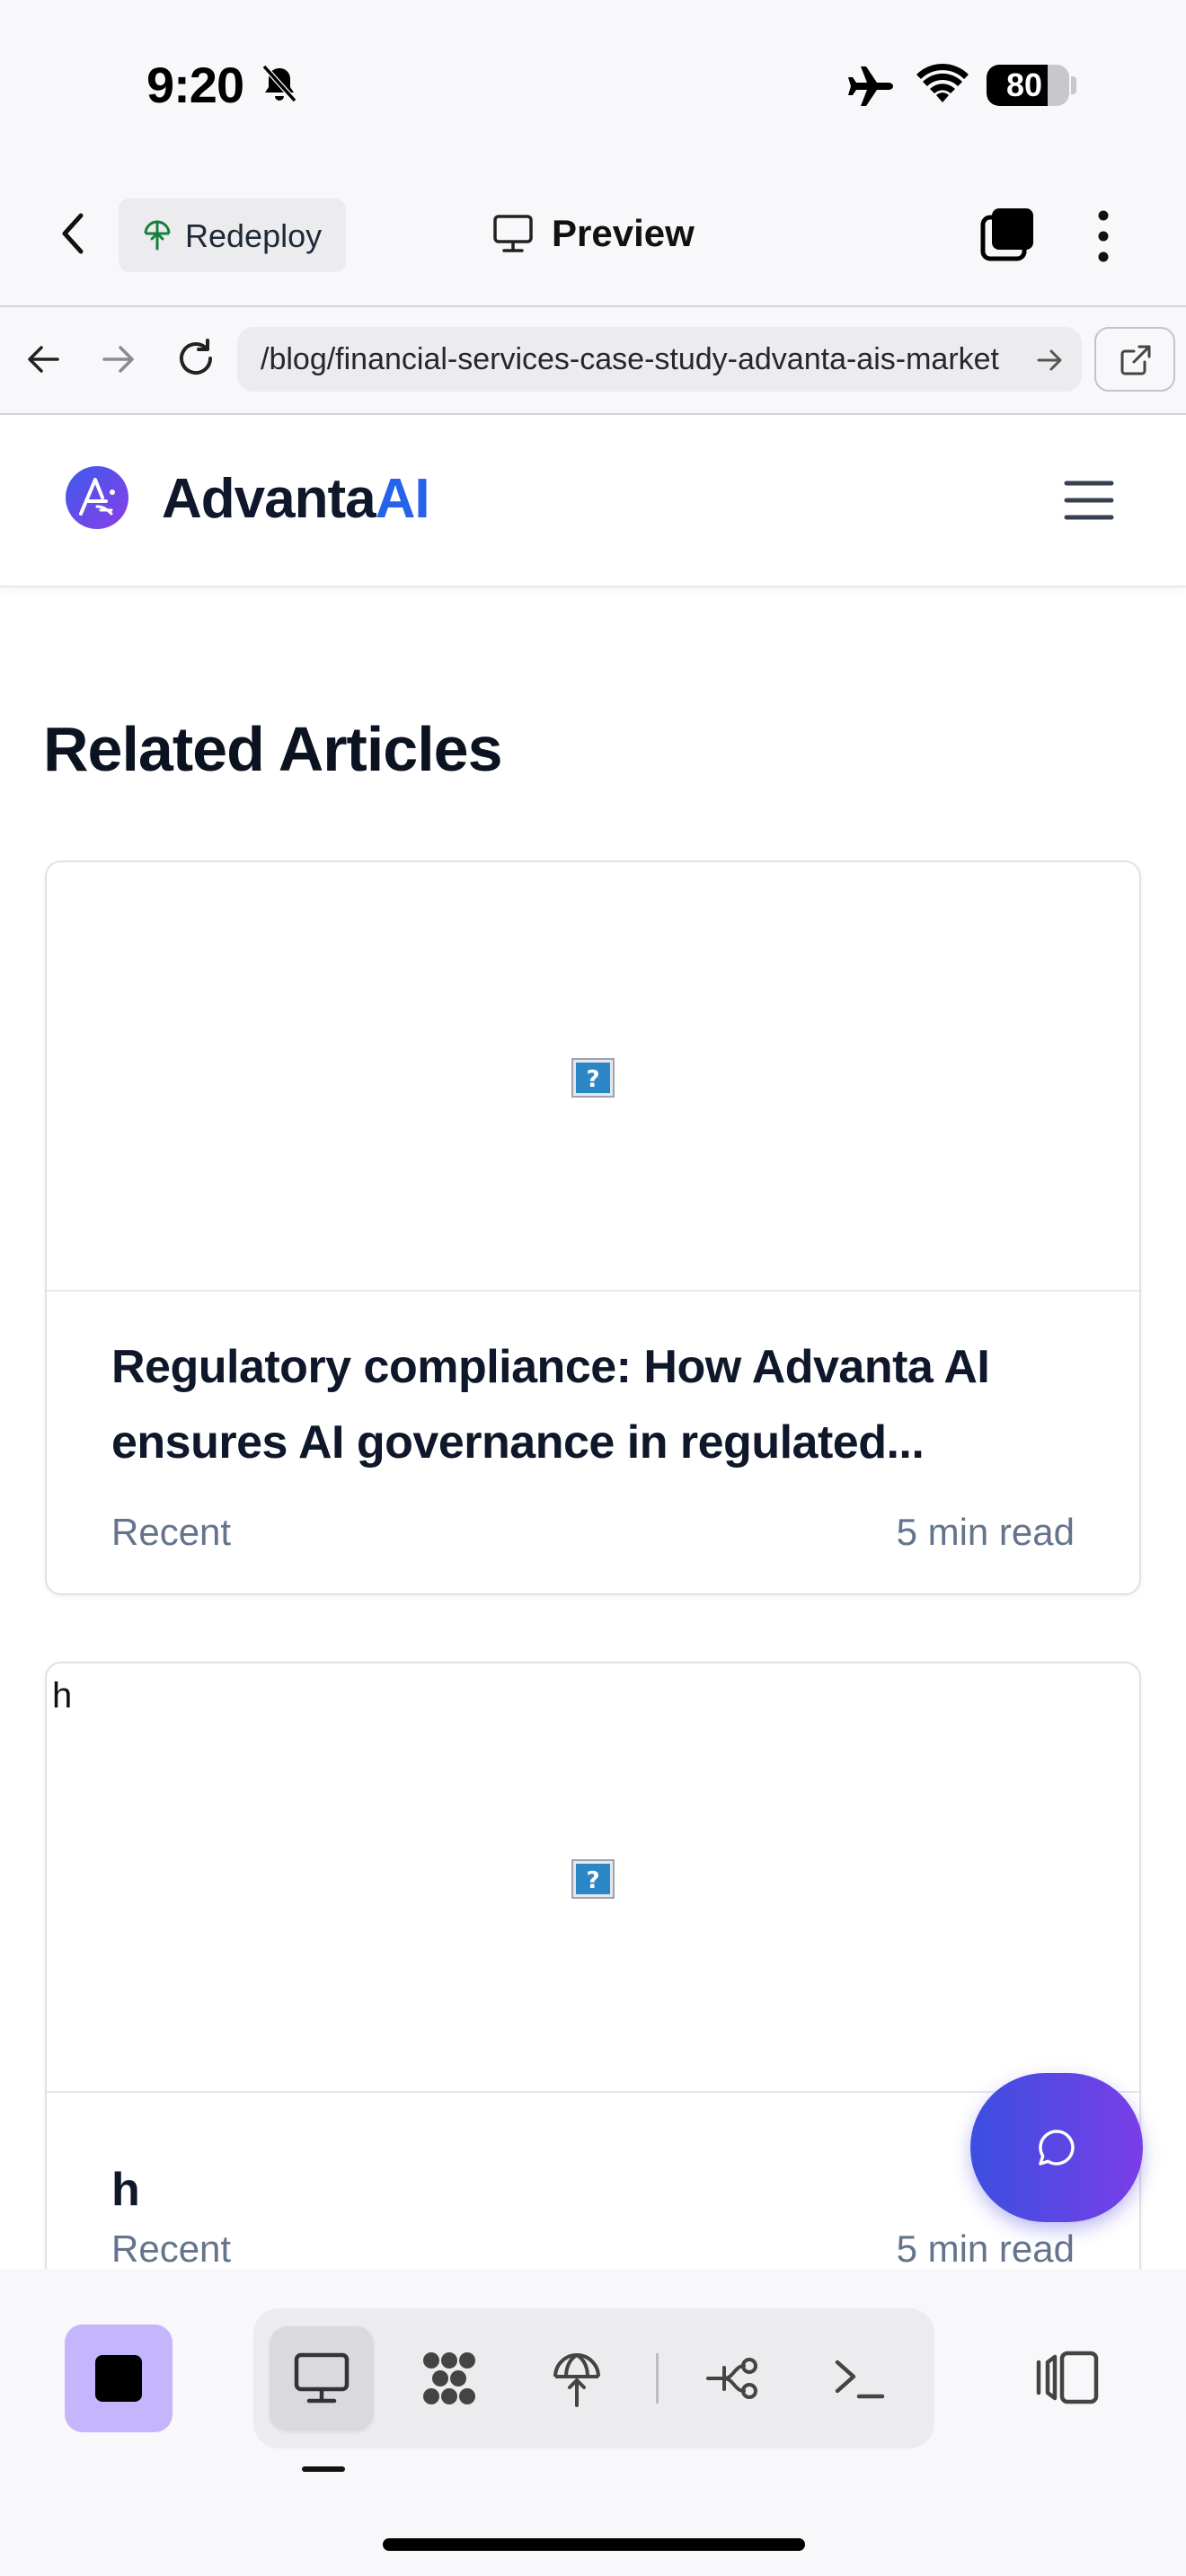 The height and width of the screenshot is (2576, 1186). I want to click on git-branch-icon, so click(731, 2378).